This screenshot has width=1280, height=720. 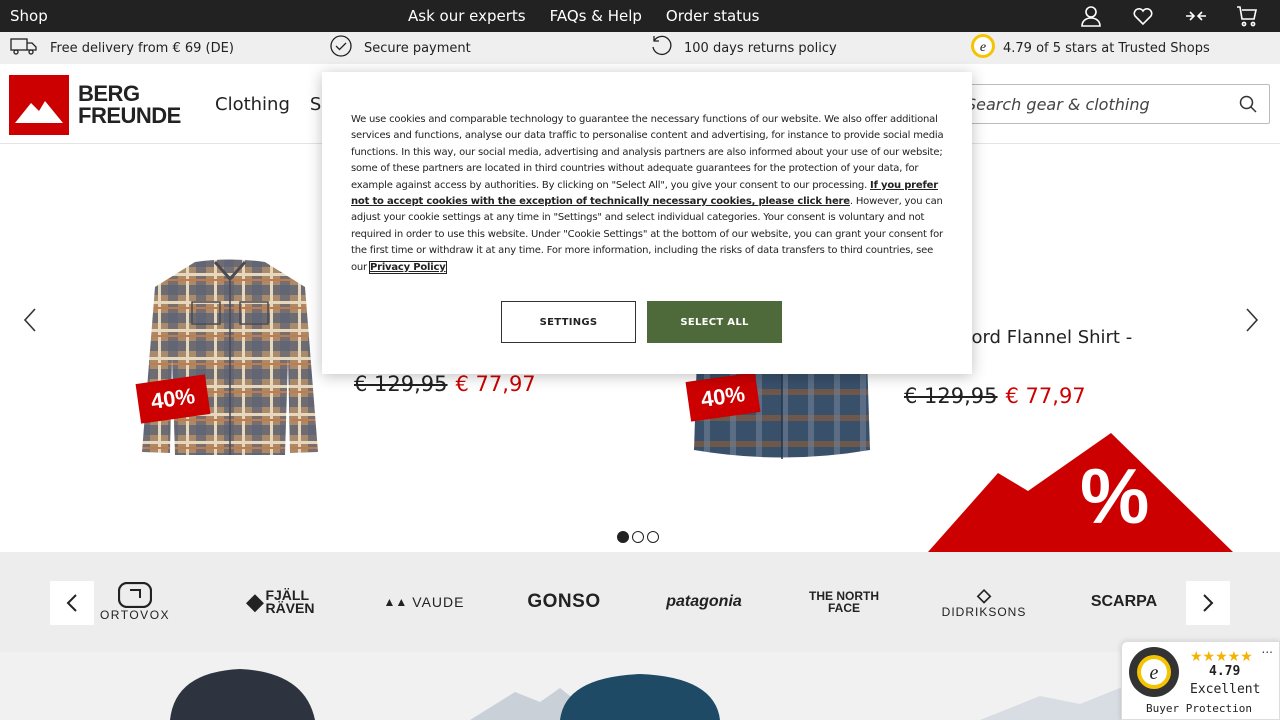 What do you see at coordinates (407, 267) in the screenshot?
I see `privacy-policy-link: Privacy Policy` at bounding box center [407, 267].